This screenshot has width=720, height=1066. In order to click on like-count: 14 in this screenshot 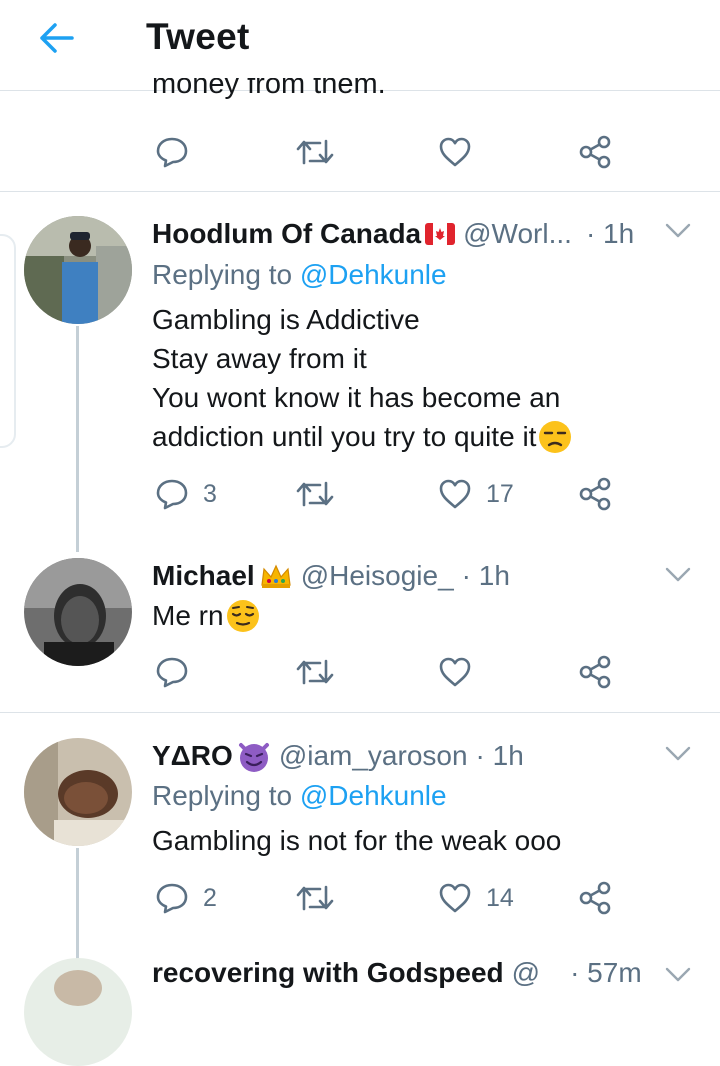, I will do `click(500, 897)`.